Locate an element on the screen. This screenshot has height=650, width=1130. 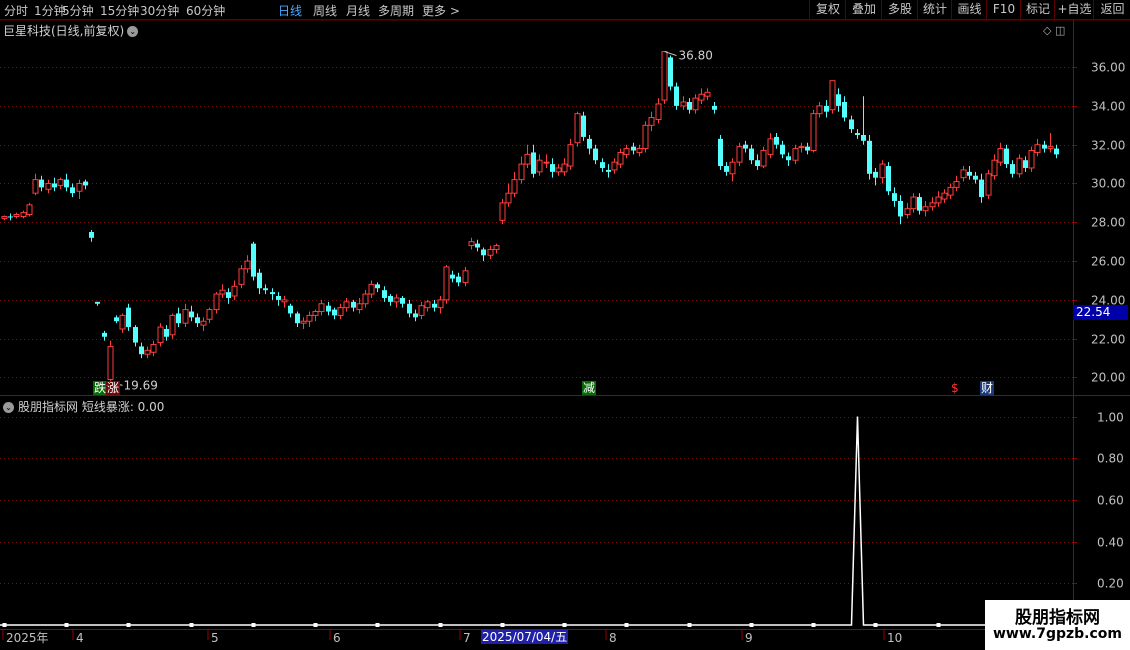
event-rise: 涨 is located at coordinates (113, 388).